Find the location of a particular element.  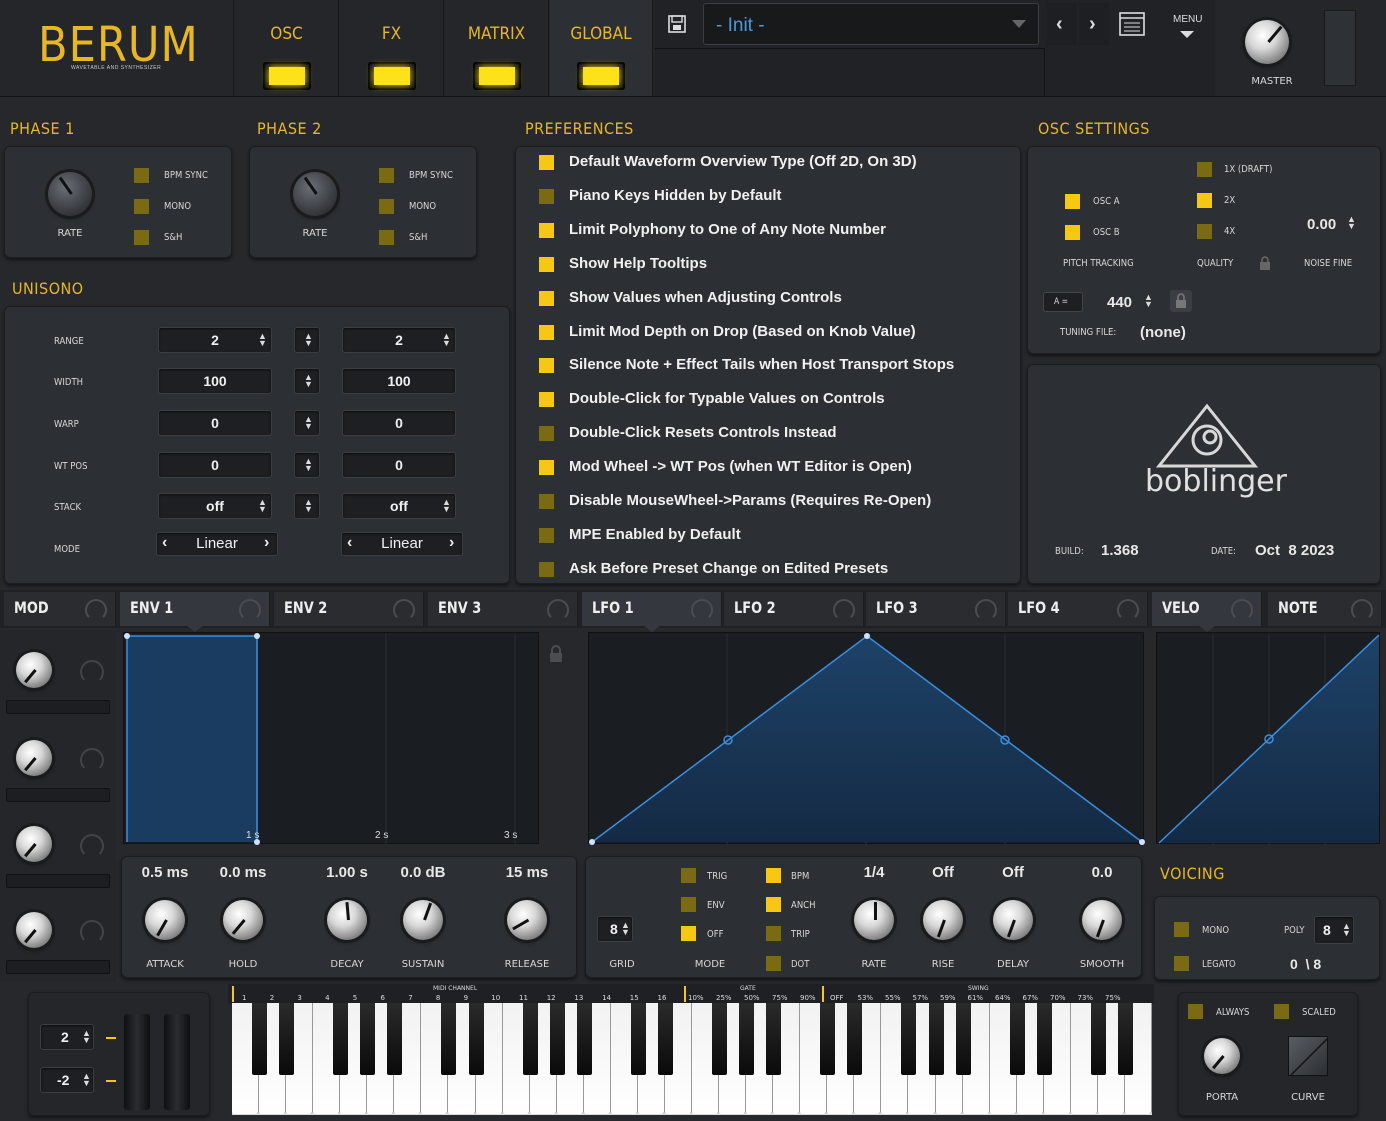

unisono-value-b: 0 is located at coordinates (399, 465).